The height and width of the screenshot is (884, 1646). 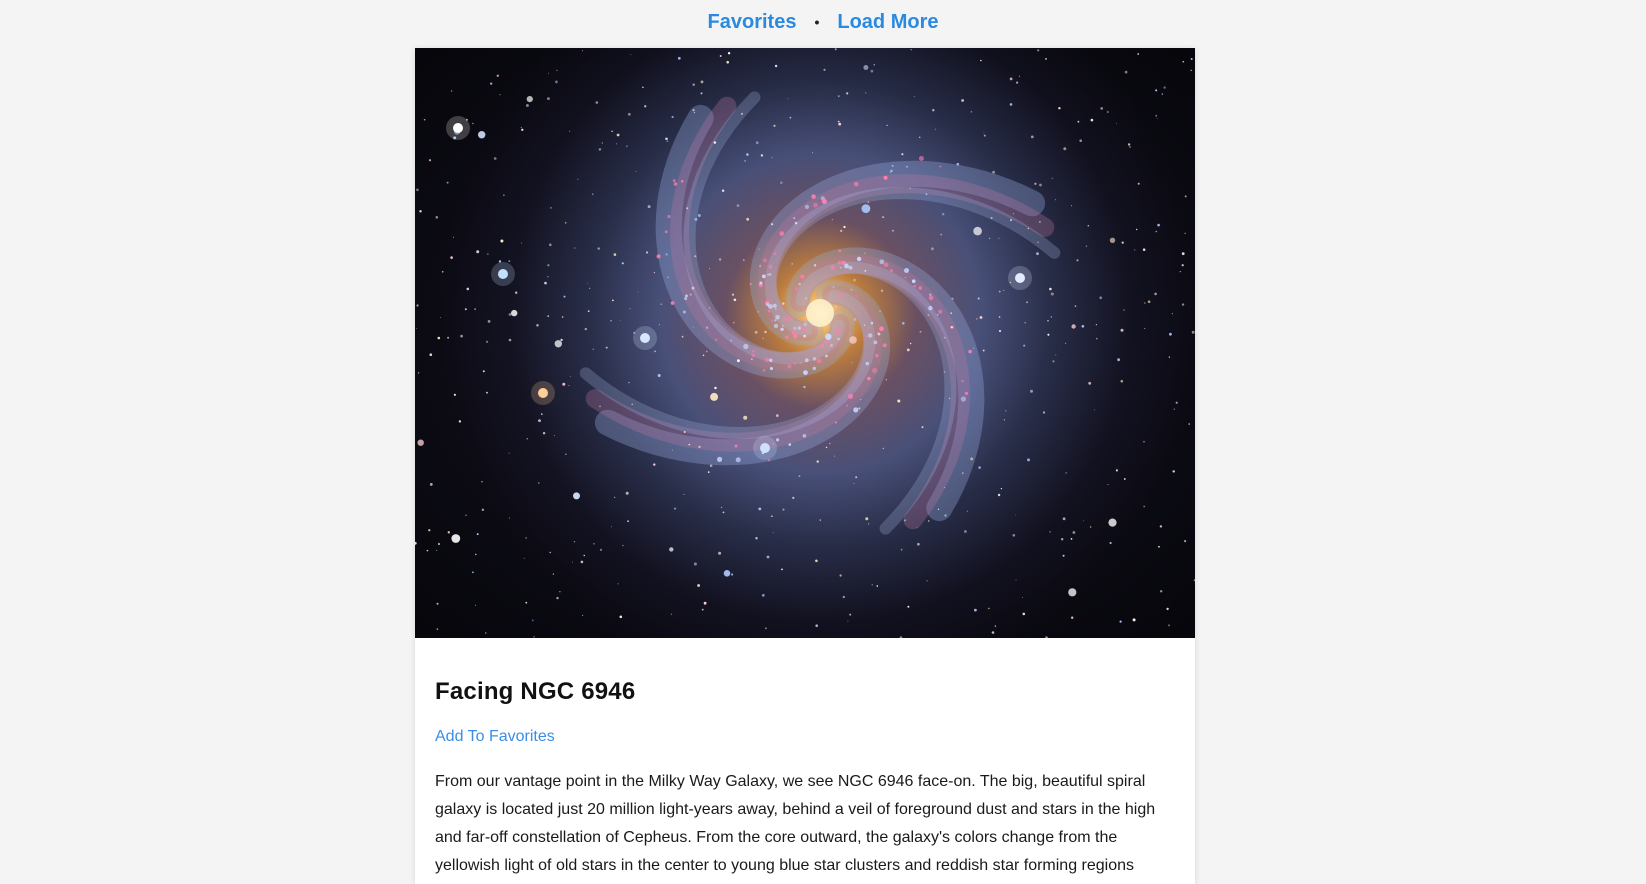 I want to click on add-to-favorites-link: Add To Favorites, so click(x=495, y=737).